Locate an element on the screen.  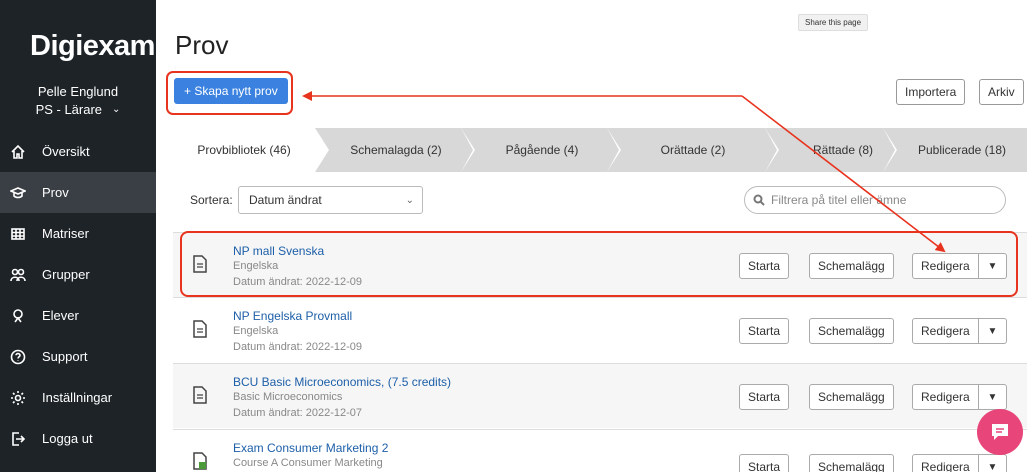
student-icon is located at coordinates (18, 316).